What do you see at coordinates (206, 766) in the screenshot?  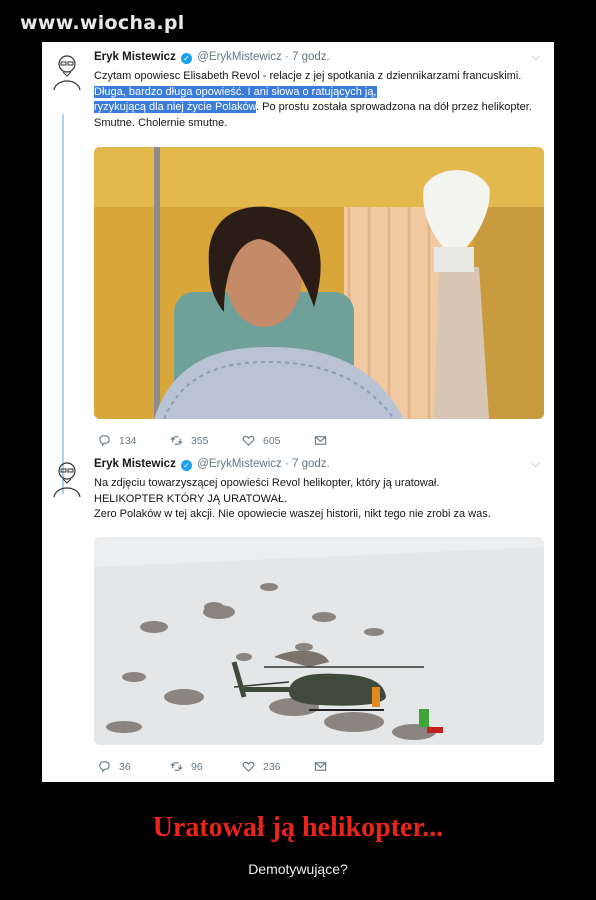 I see `retweet-button: 96` at bounding box center [206, 766].